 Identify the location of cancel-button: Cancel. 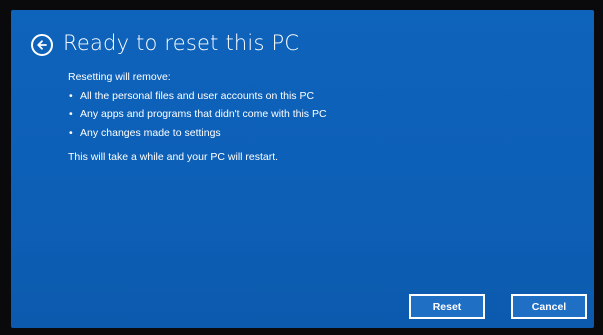
(549, 306).